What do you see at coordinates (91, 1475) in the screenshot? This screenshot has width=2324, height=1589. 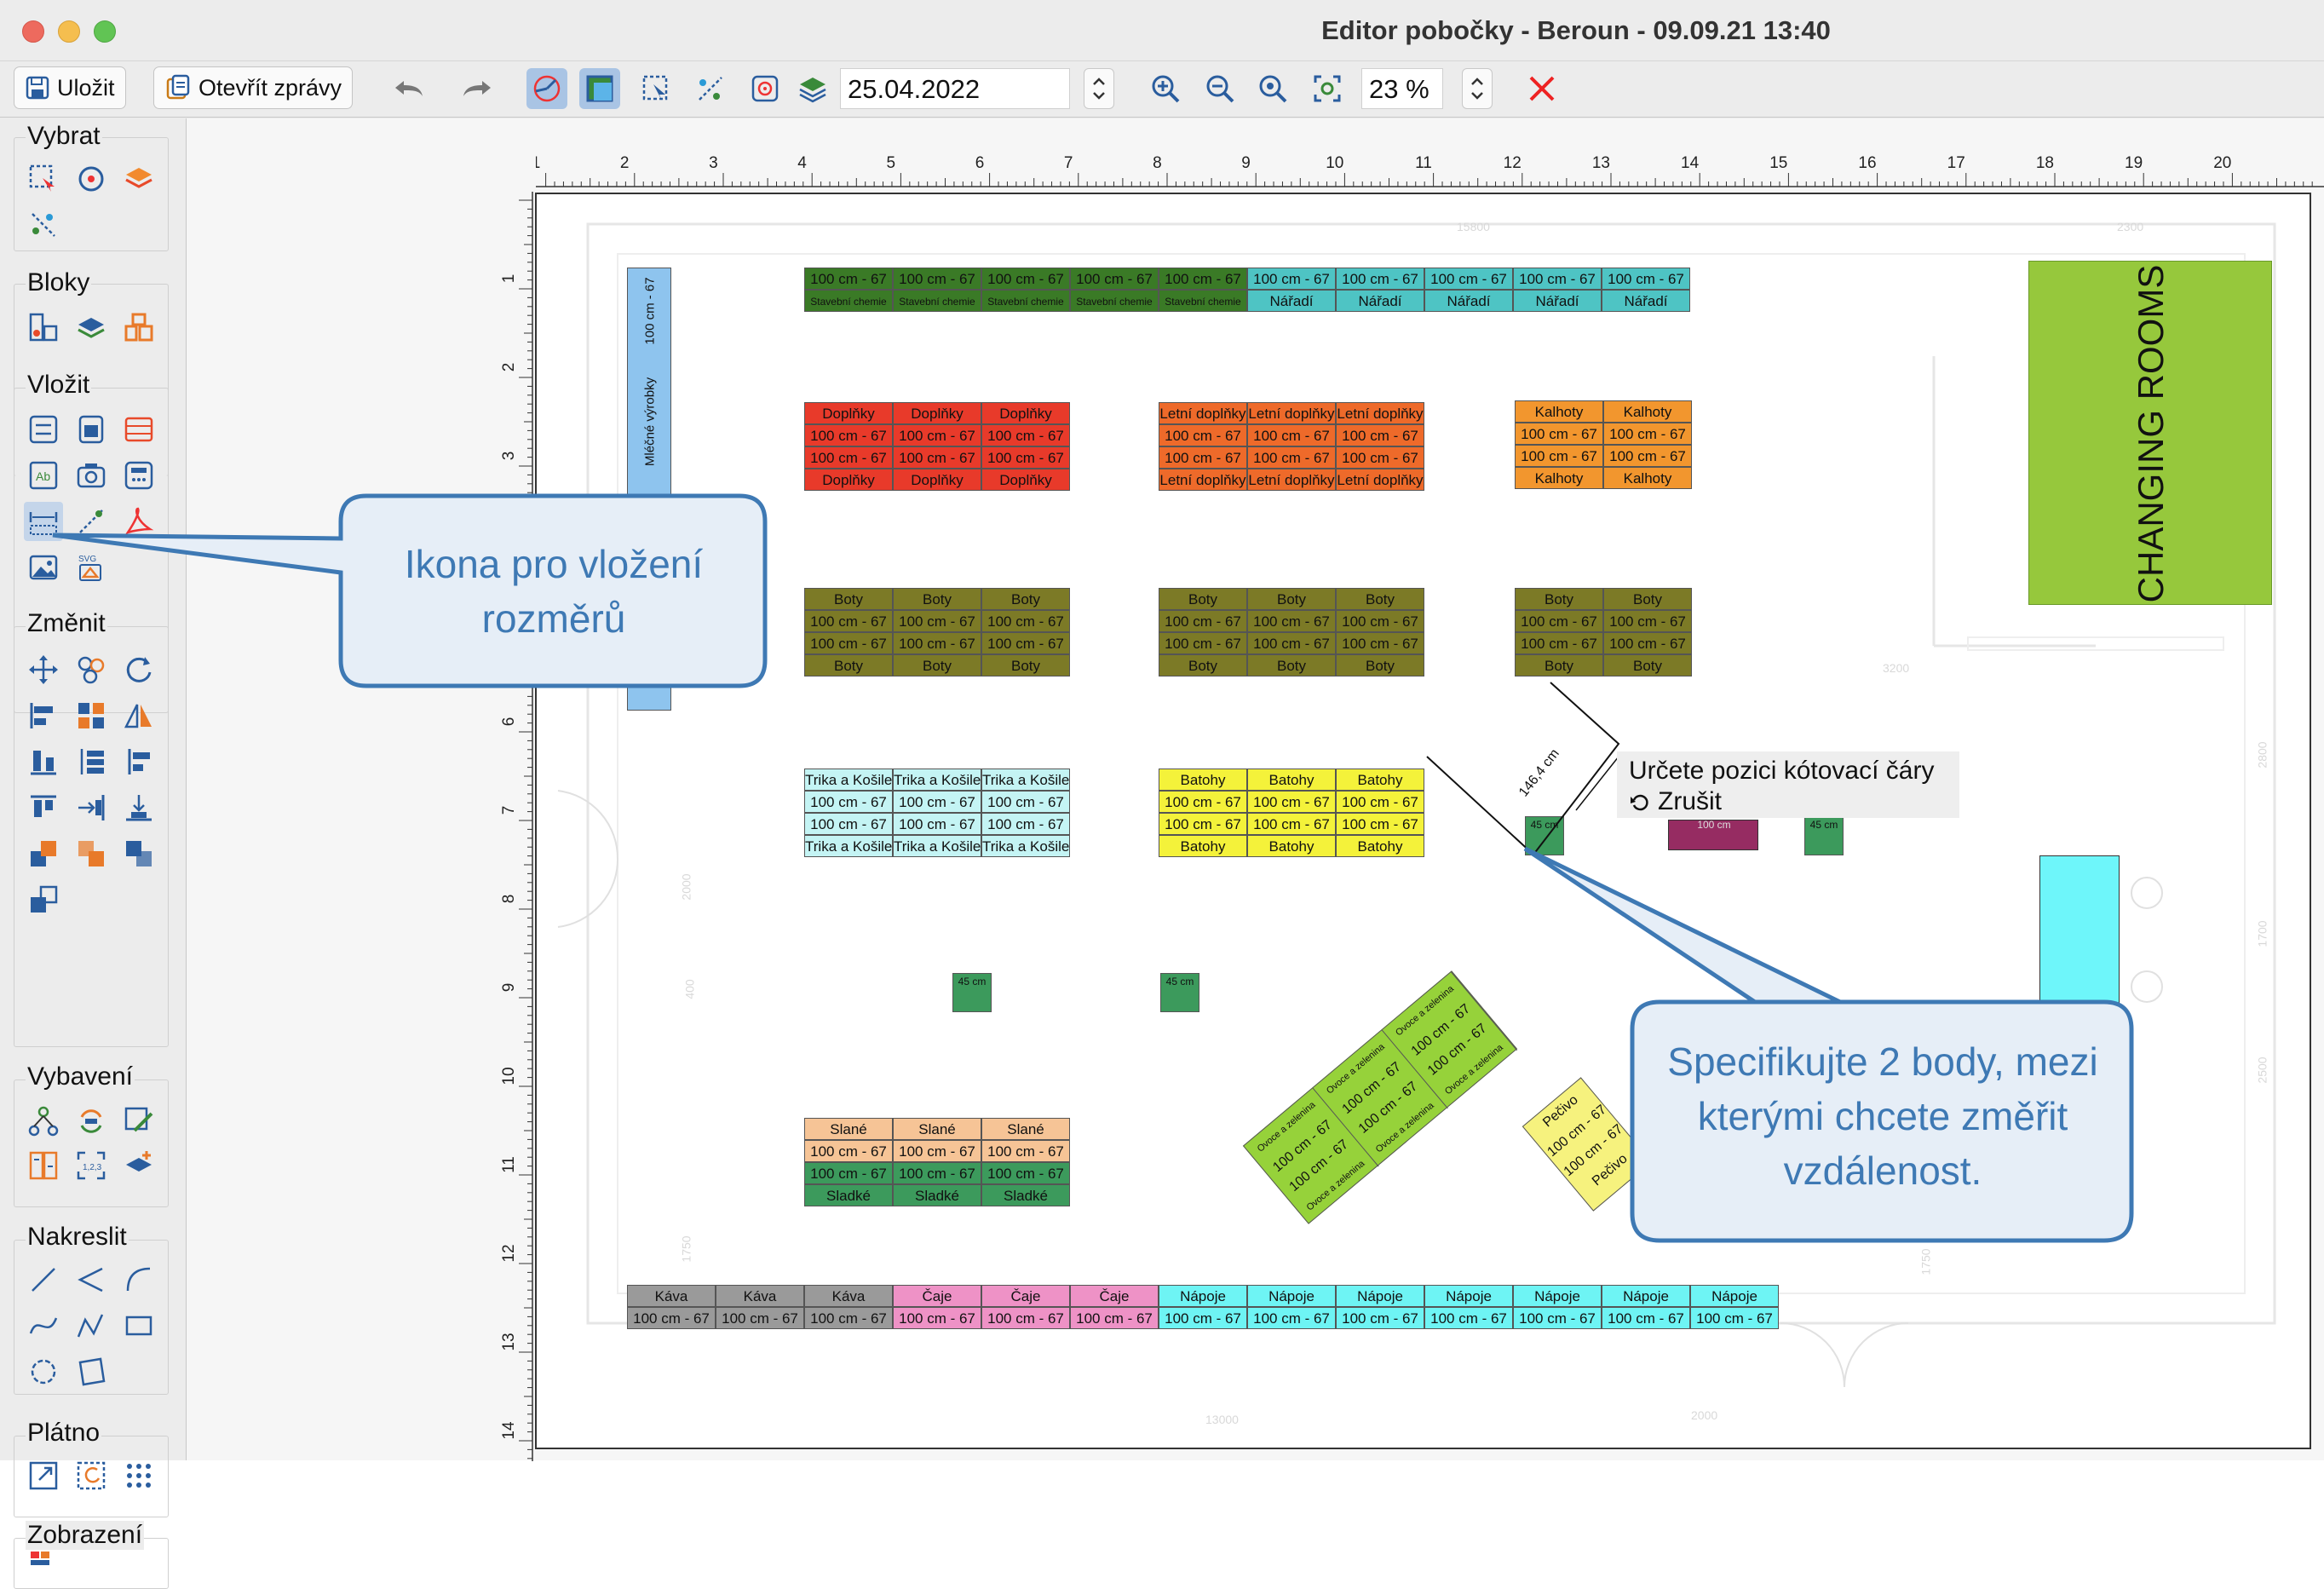 I see `canvas-rotate-icon` at bounding box center [91, 1475].